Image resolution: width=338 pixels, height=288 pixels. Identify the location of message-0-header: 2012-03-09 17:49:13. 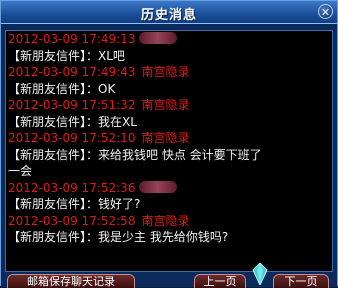
(169, 39).